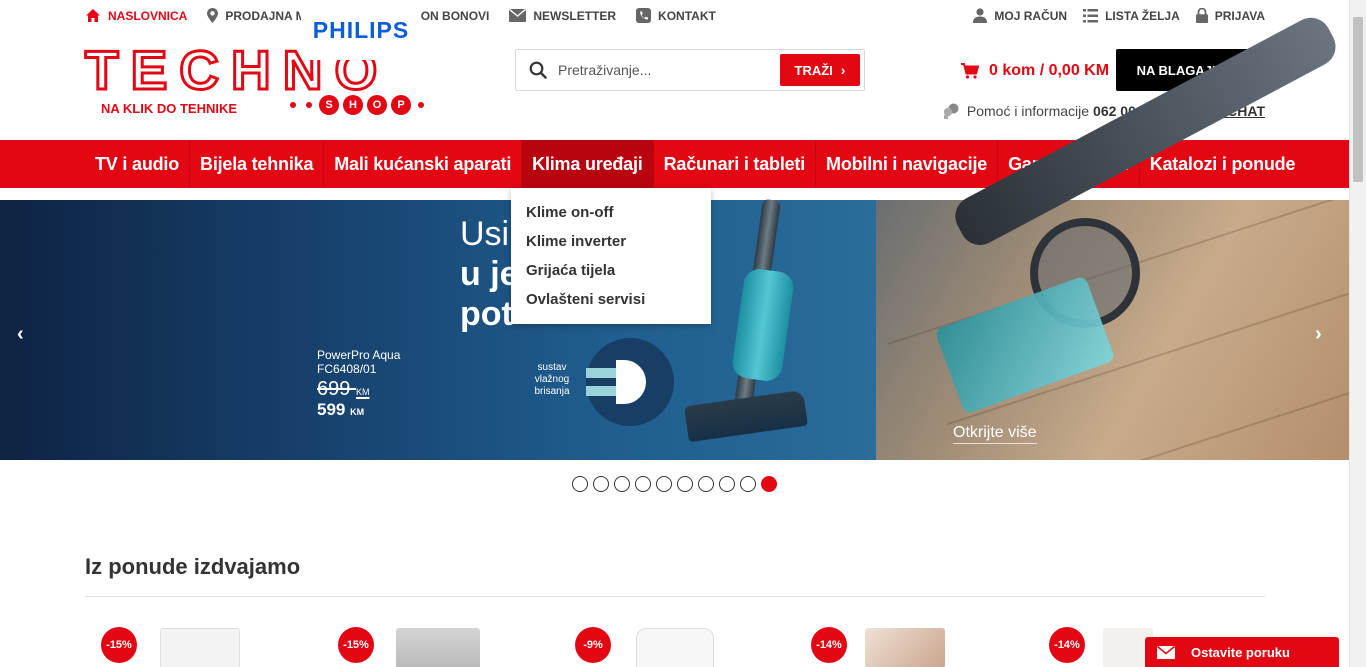 The height and width of the screenshot is (667, 1366). I want to click on leave-message-button: Ostavite poruku, so click(1242, 652).